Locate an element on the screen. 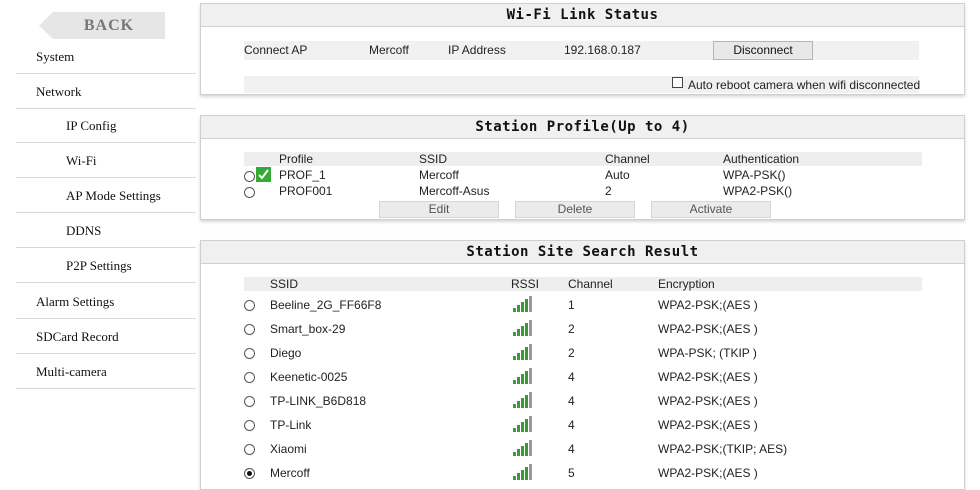 Image resolution: width=980 pixels, height=490 pixels. network-encryption: WPA2-PSK;(TKIP; AES) is located at coordinates (723, 449).